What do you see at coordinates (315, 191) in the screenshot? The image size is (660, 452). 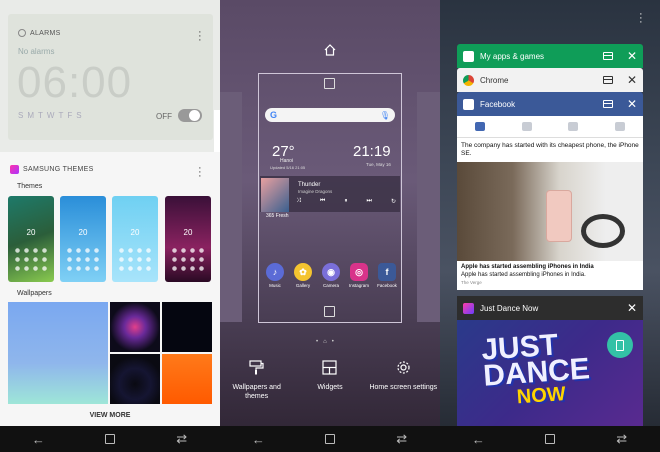 I see `track-artist: Imagine Dragons` at bounding box center [315, 191].